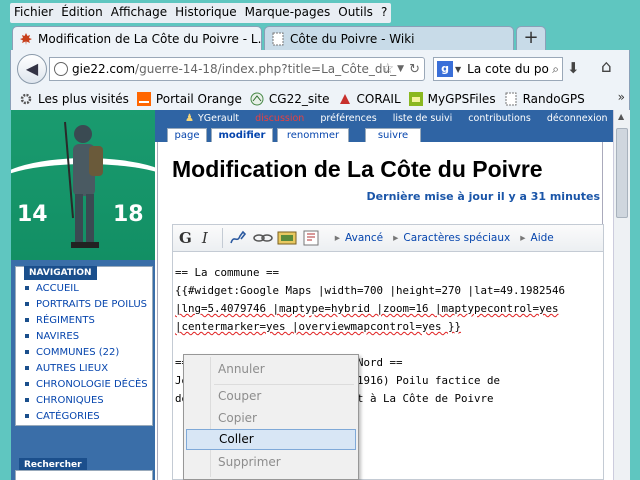 This screenshot has width=640, height=480. I want to click on context-supprimer: Supprimer, so click(271, 462).